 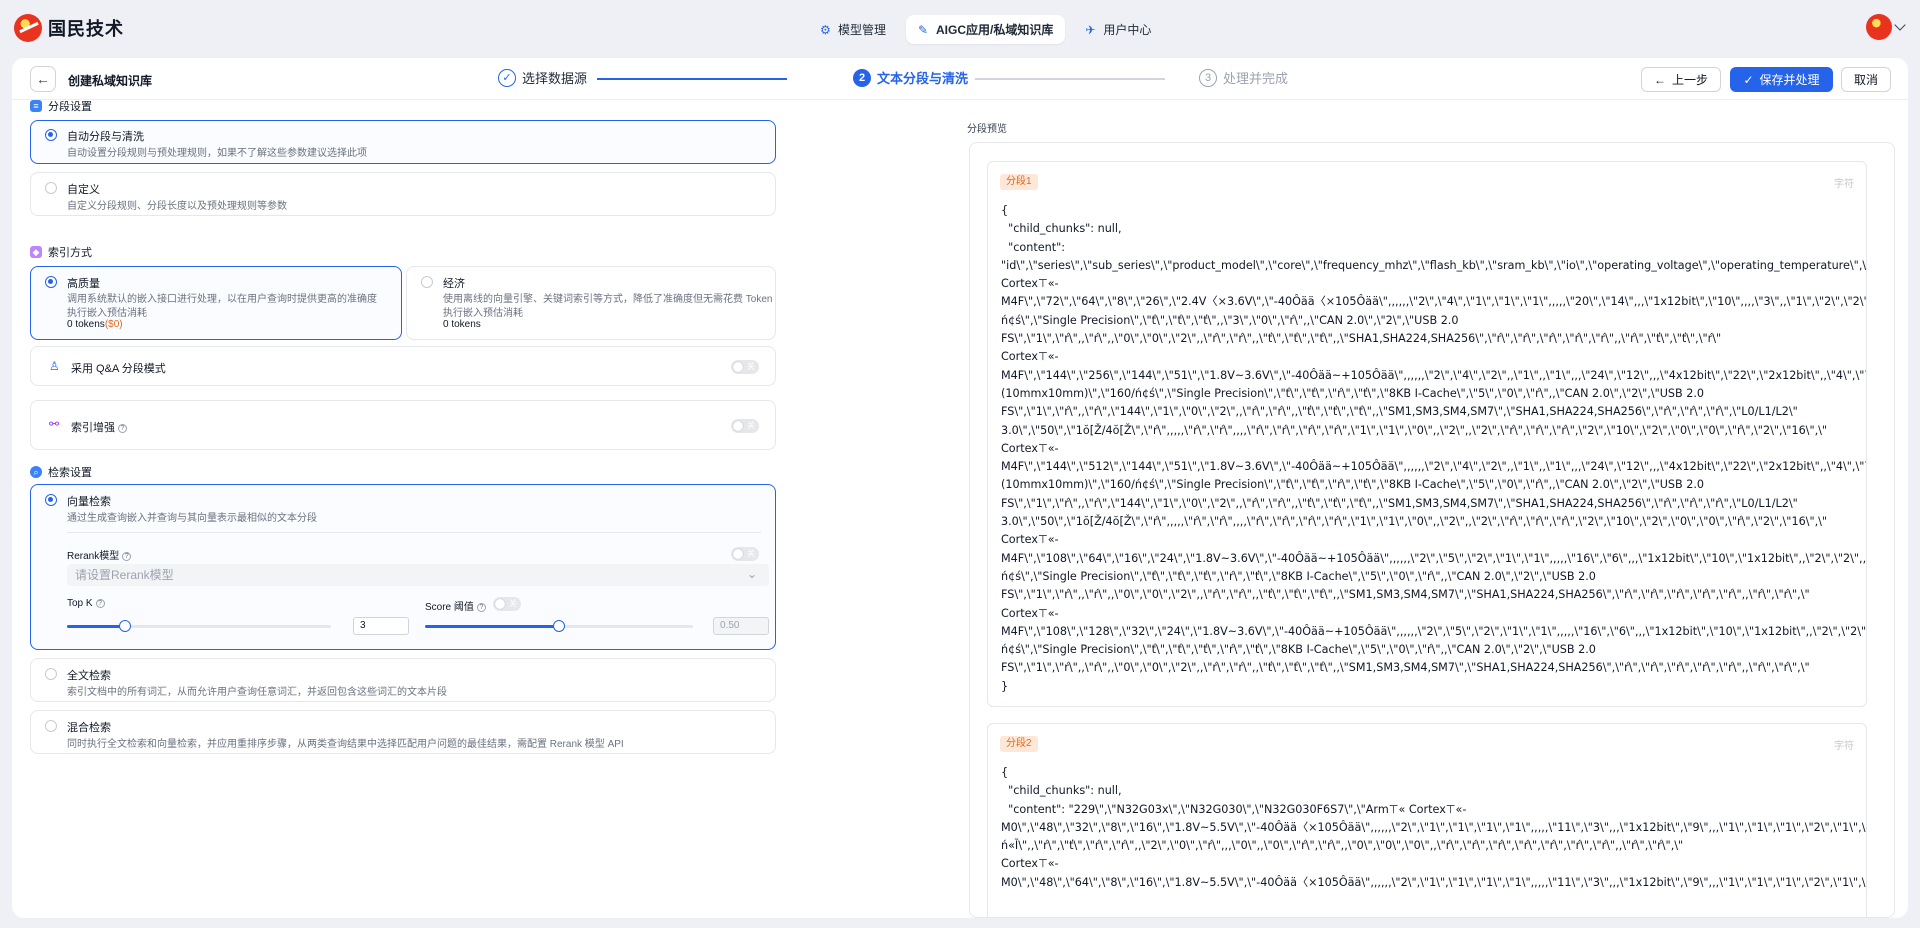 I want to click on cancel-button: 取消, so click(x=1866, y=79).